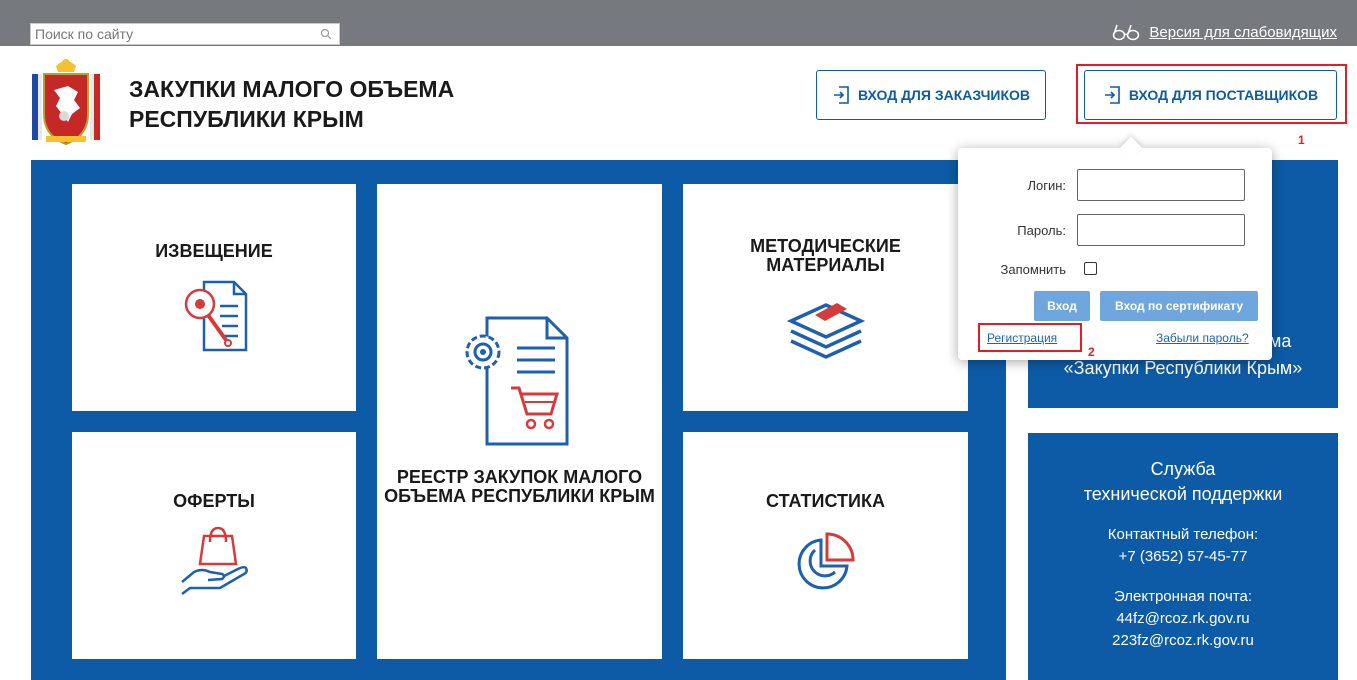 This screenshot has height=680, width=1357. I want to click on support-title: Служба технической поддержки, so click(1183, 482).